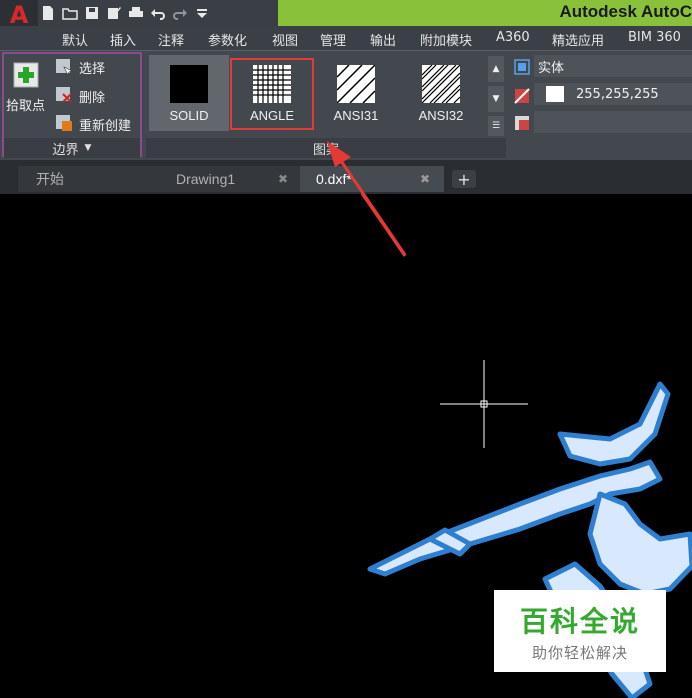  Describe the element at coordinates (285, 39) in the screenshot. I see `tab-view: 视图` at that location.